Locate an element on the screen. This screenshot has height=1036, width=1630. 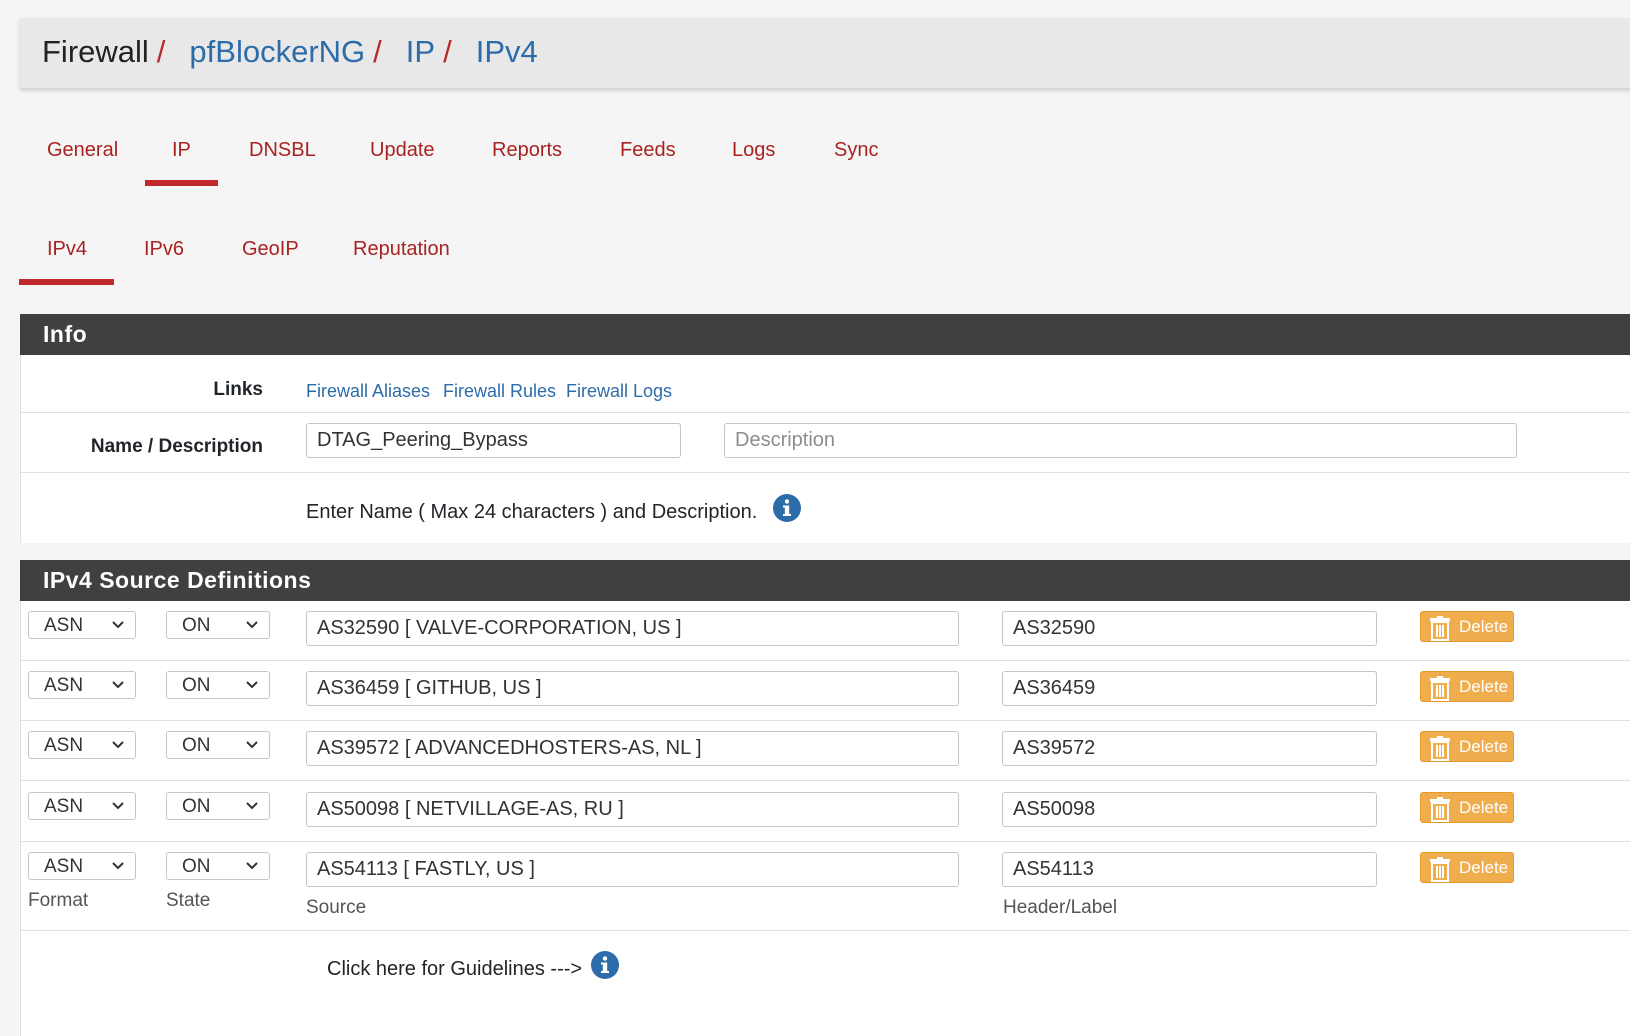
firewall-aliases-link: Firewall Aliases is located at coordinates (368, 391).